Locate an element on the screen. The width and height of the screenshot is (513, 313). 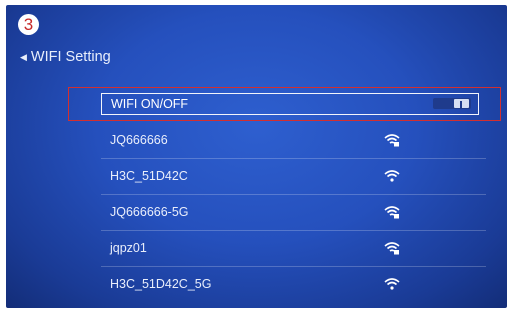
back-button: ◀ WIFI Setting is located at coordinates (65, 57).